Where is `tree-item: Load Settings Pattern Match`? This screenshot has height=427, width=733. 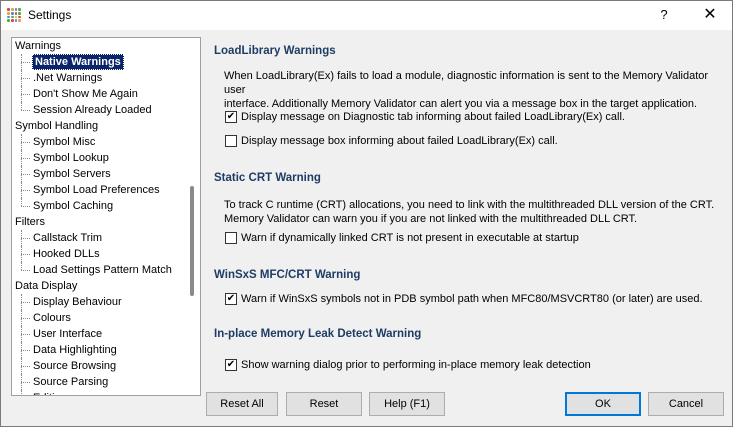 tree-item: Load Settings Pattern Match is located at coordinates (98, 270).